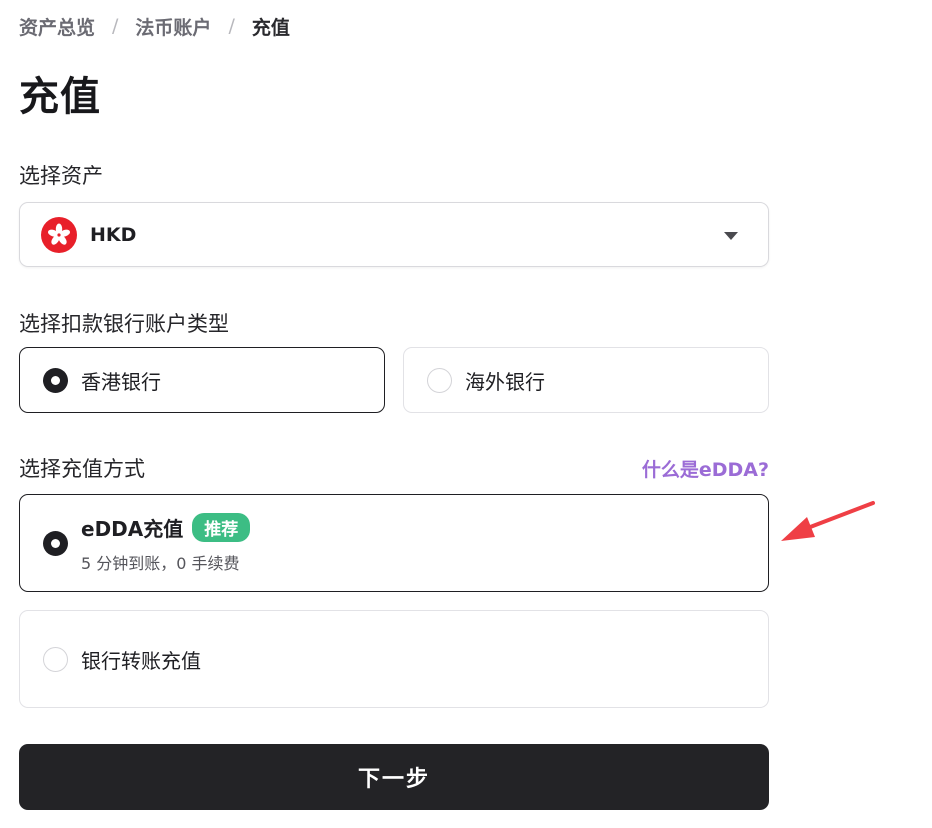 The width and height of the screenshot is (932, 828). Describe the element at coordinates (60, 97) in the screenshot. I see `page-title: 充值` at that location.